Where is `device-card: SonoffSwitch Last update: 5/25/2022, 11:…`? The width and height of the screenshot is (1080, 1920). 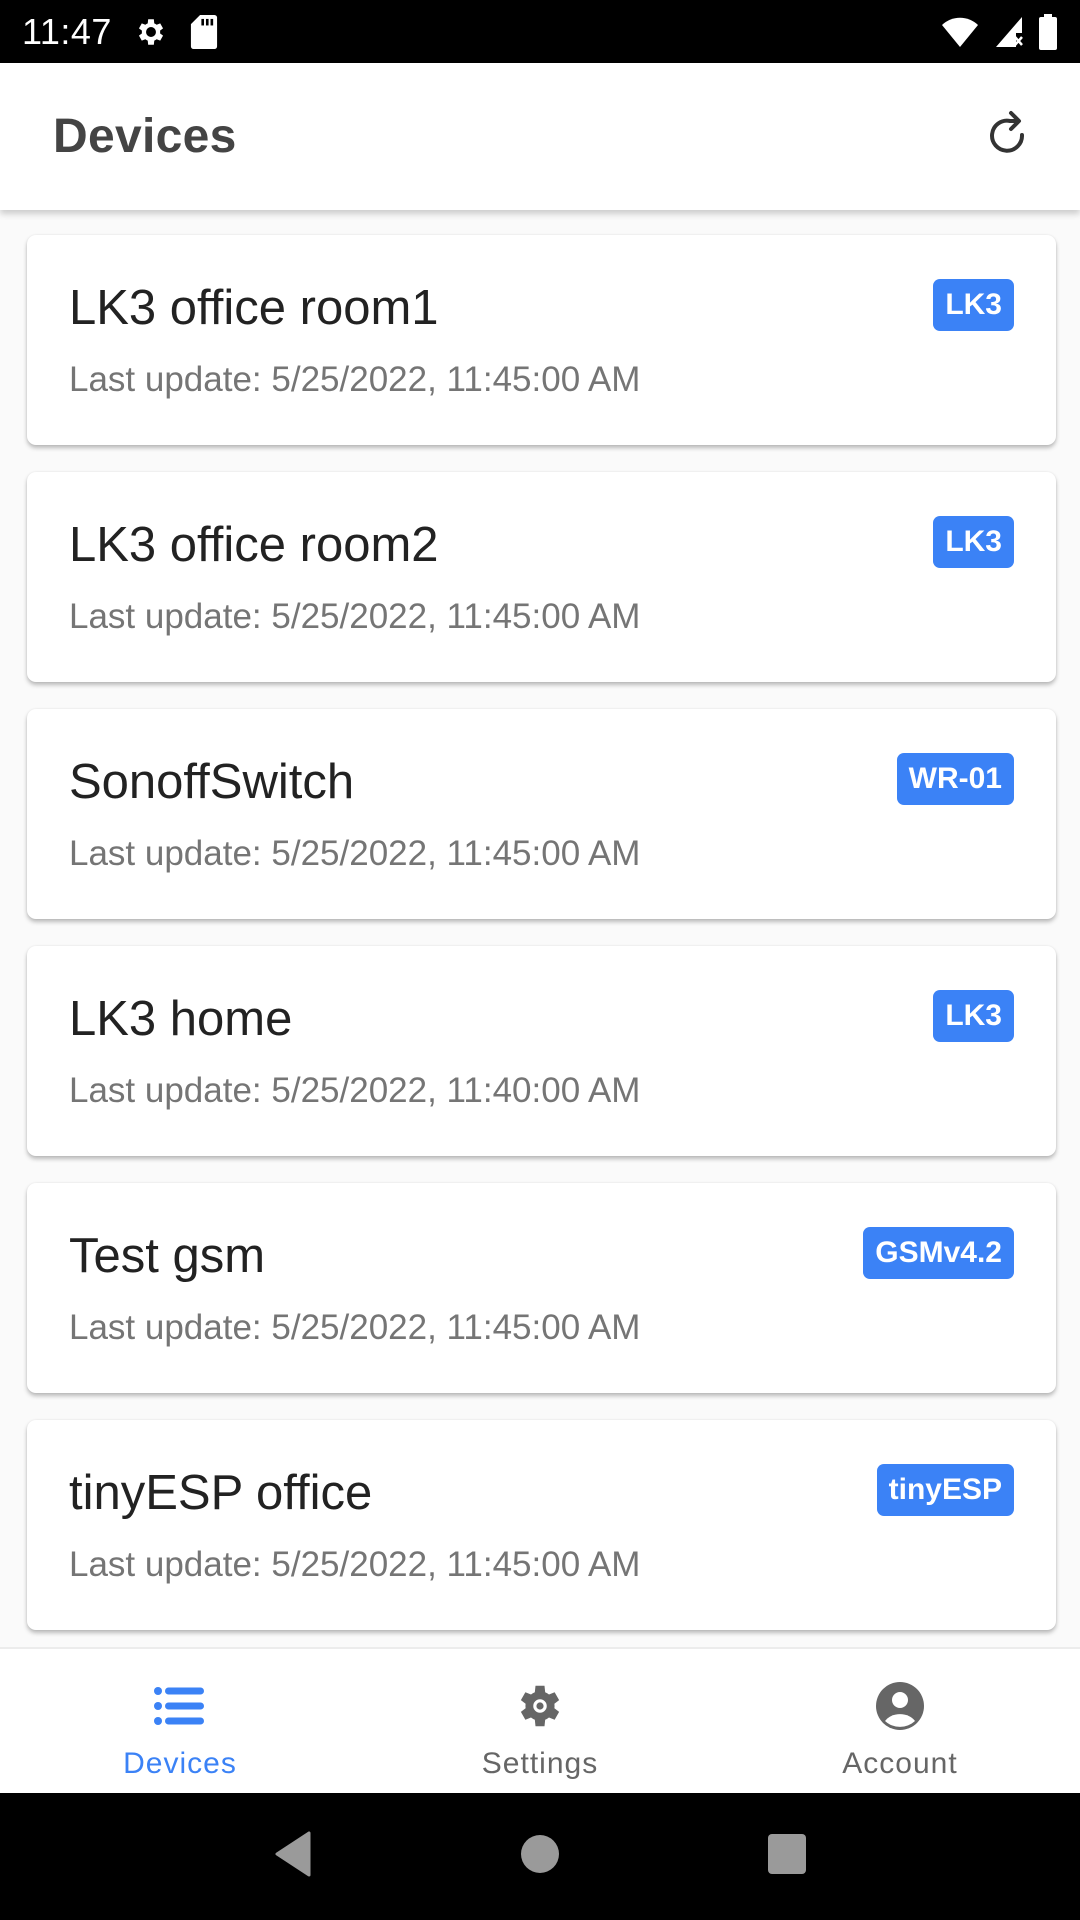 device-card: SonoffSwitch Last update: 5/25/2022, 11:… is located at coordinates (541, 814).